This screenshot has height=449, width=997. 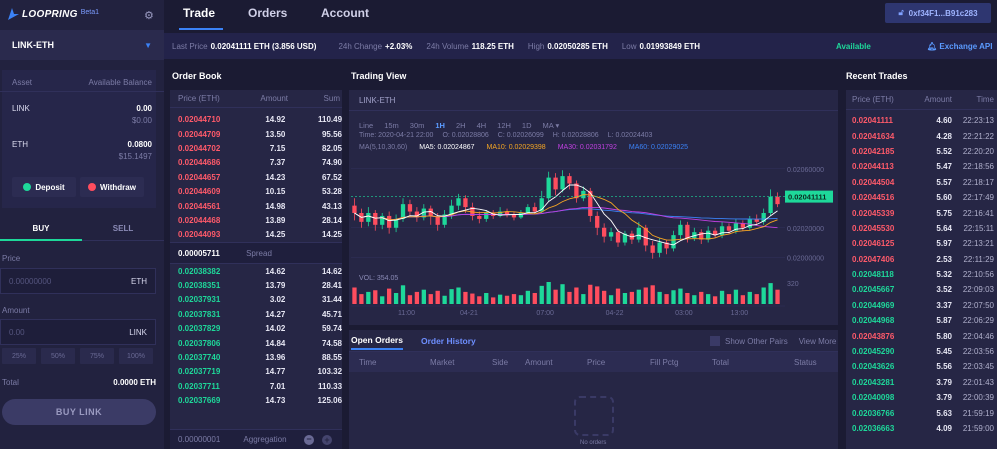 What do you see at coordinates (527, 125) in the screenshot?
I see `interval-1d: 1D` at bounding box center [527, 125].